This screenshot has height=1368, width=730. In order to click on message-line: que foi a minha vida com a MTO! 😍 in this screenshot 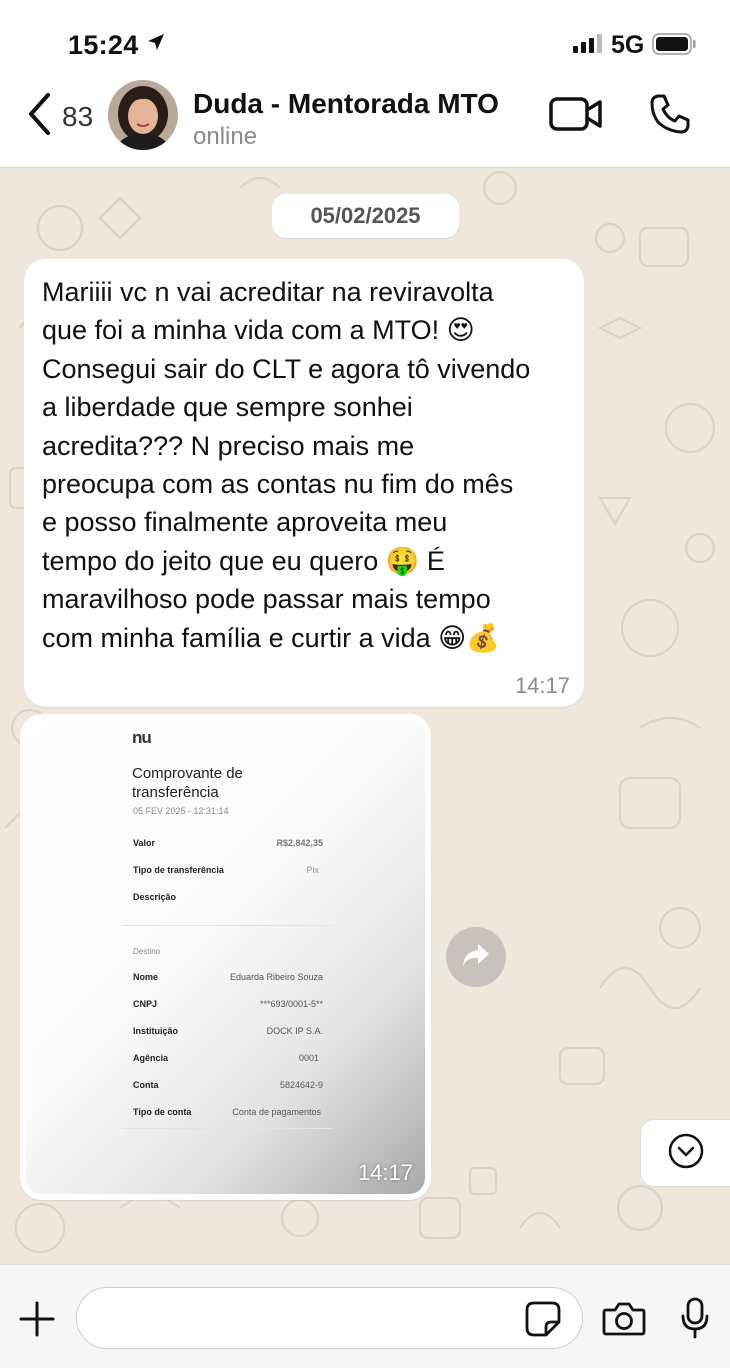, I will do `click(258, 330)`.